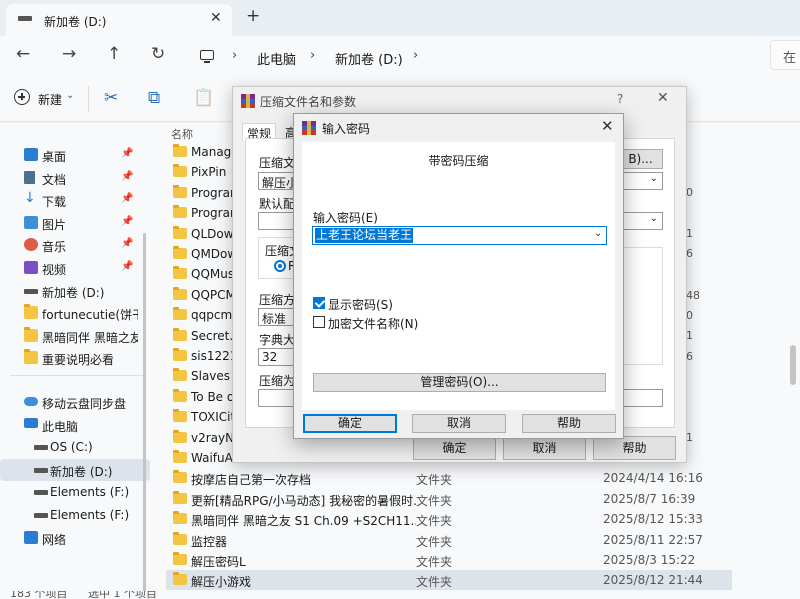  Describe the element at coordinates (373, 323) in the screenshot. I see `encrypt-filenames-label: 加密文件名称(N)` at that location.